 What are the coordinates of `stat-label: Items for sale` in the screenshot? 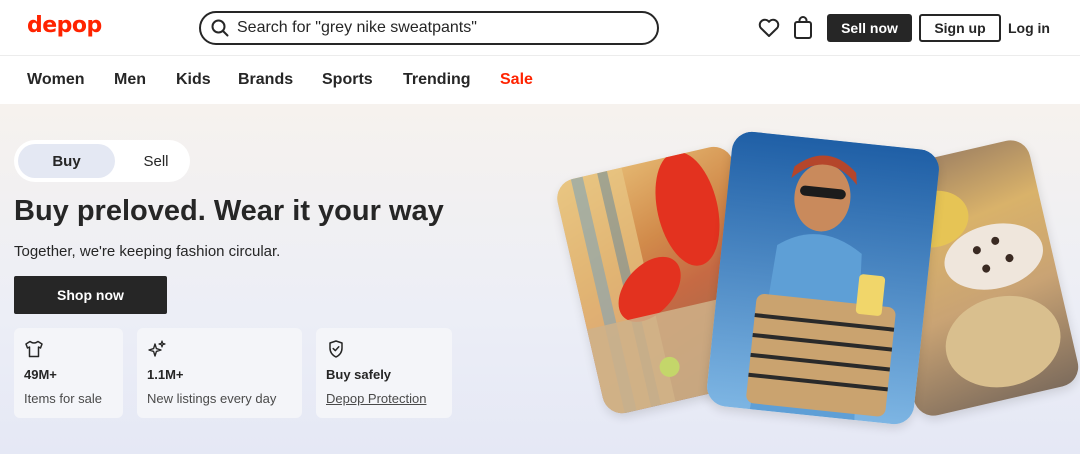 It's located at (63, 398).